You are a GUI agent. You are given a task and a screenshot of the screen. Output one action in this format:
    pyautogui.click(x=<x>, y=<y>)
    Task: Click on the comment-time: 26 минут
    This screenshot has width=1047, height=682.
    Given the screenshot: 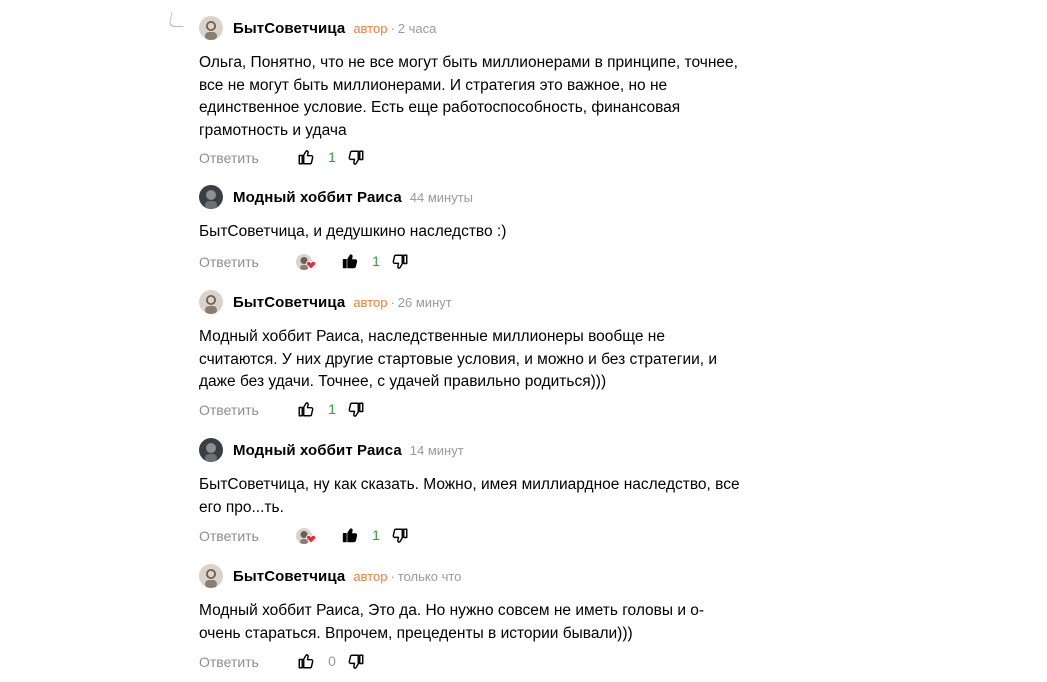 What is the action you would take?
    pyautogui.click(x=424, y=302)
    